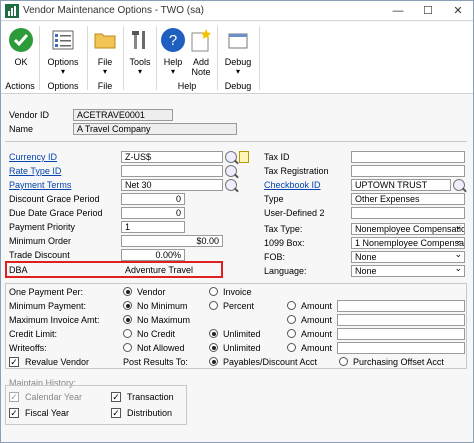 This screenshot has width=474, height=443. I want to click on transaction-label: Transaction, so click(150, 397).